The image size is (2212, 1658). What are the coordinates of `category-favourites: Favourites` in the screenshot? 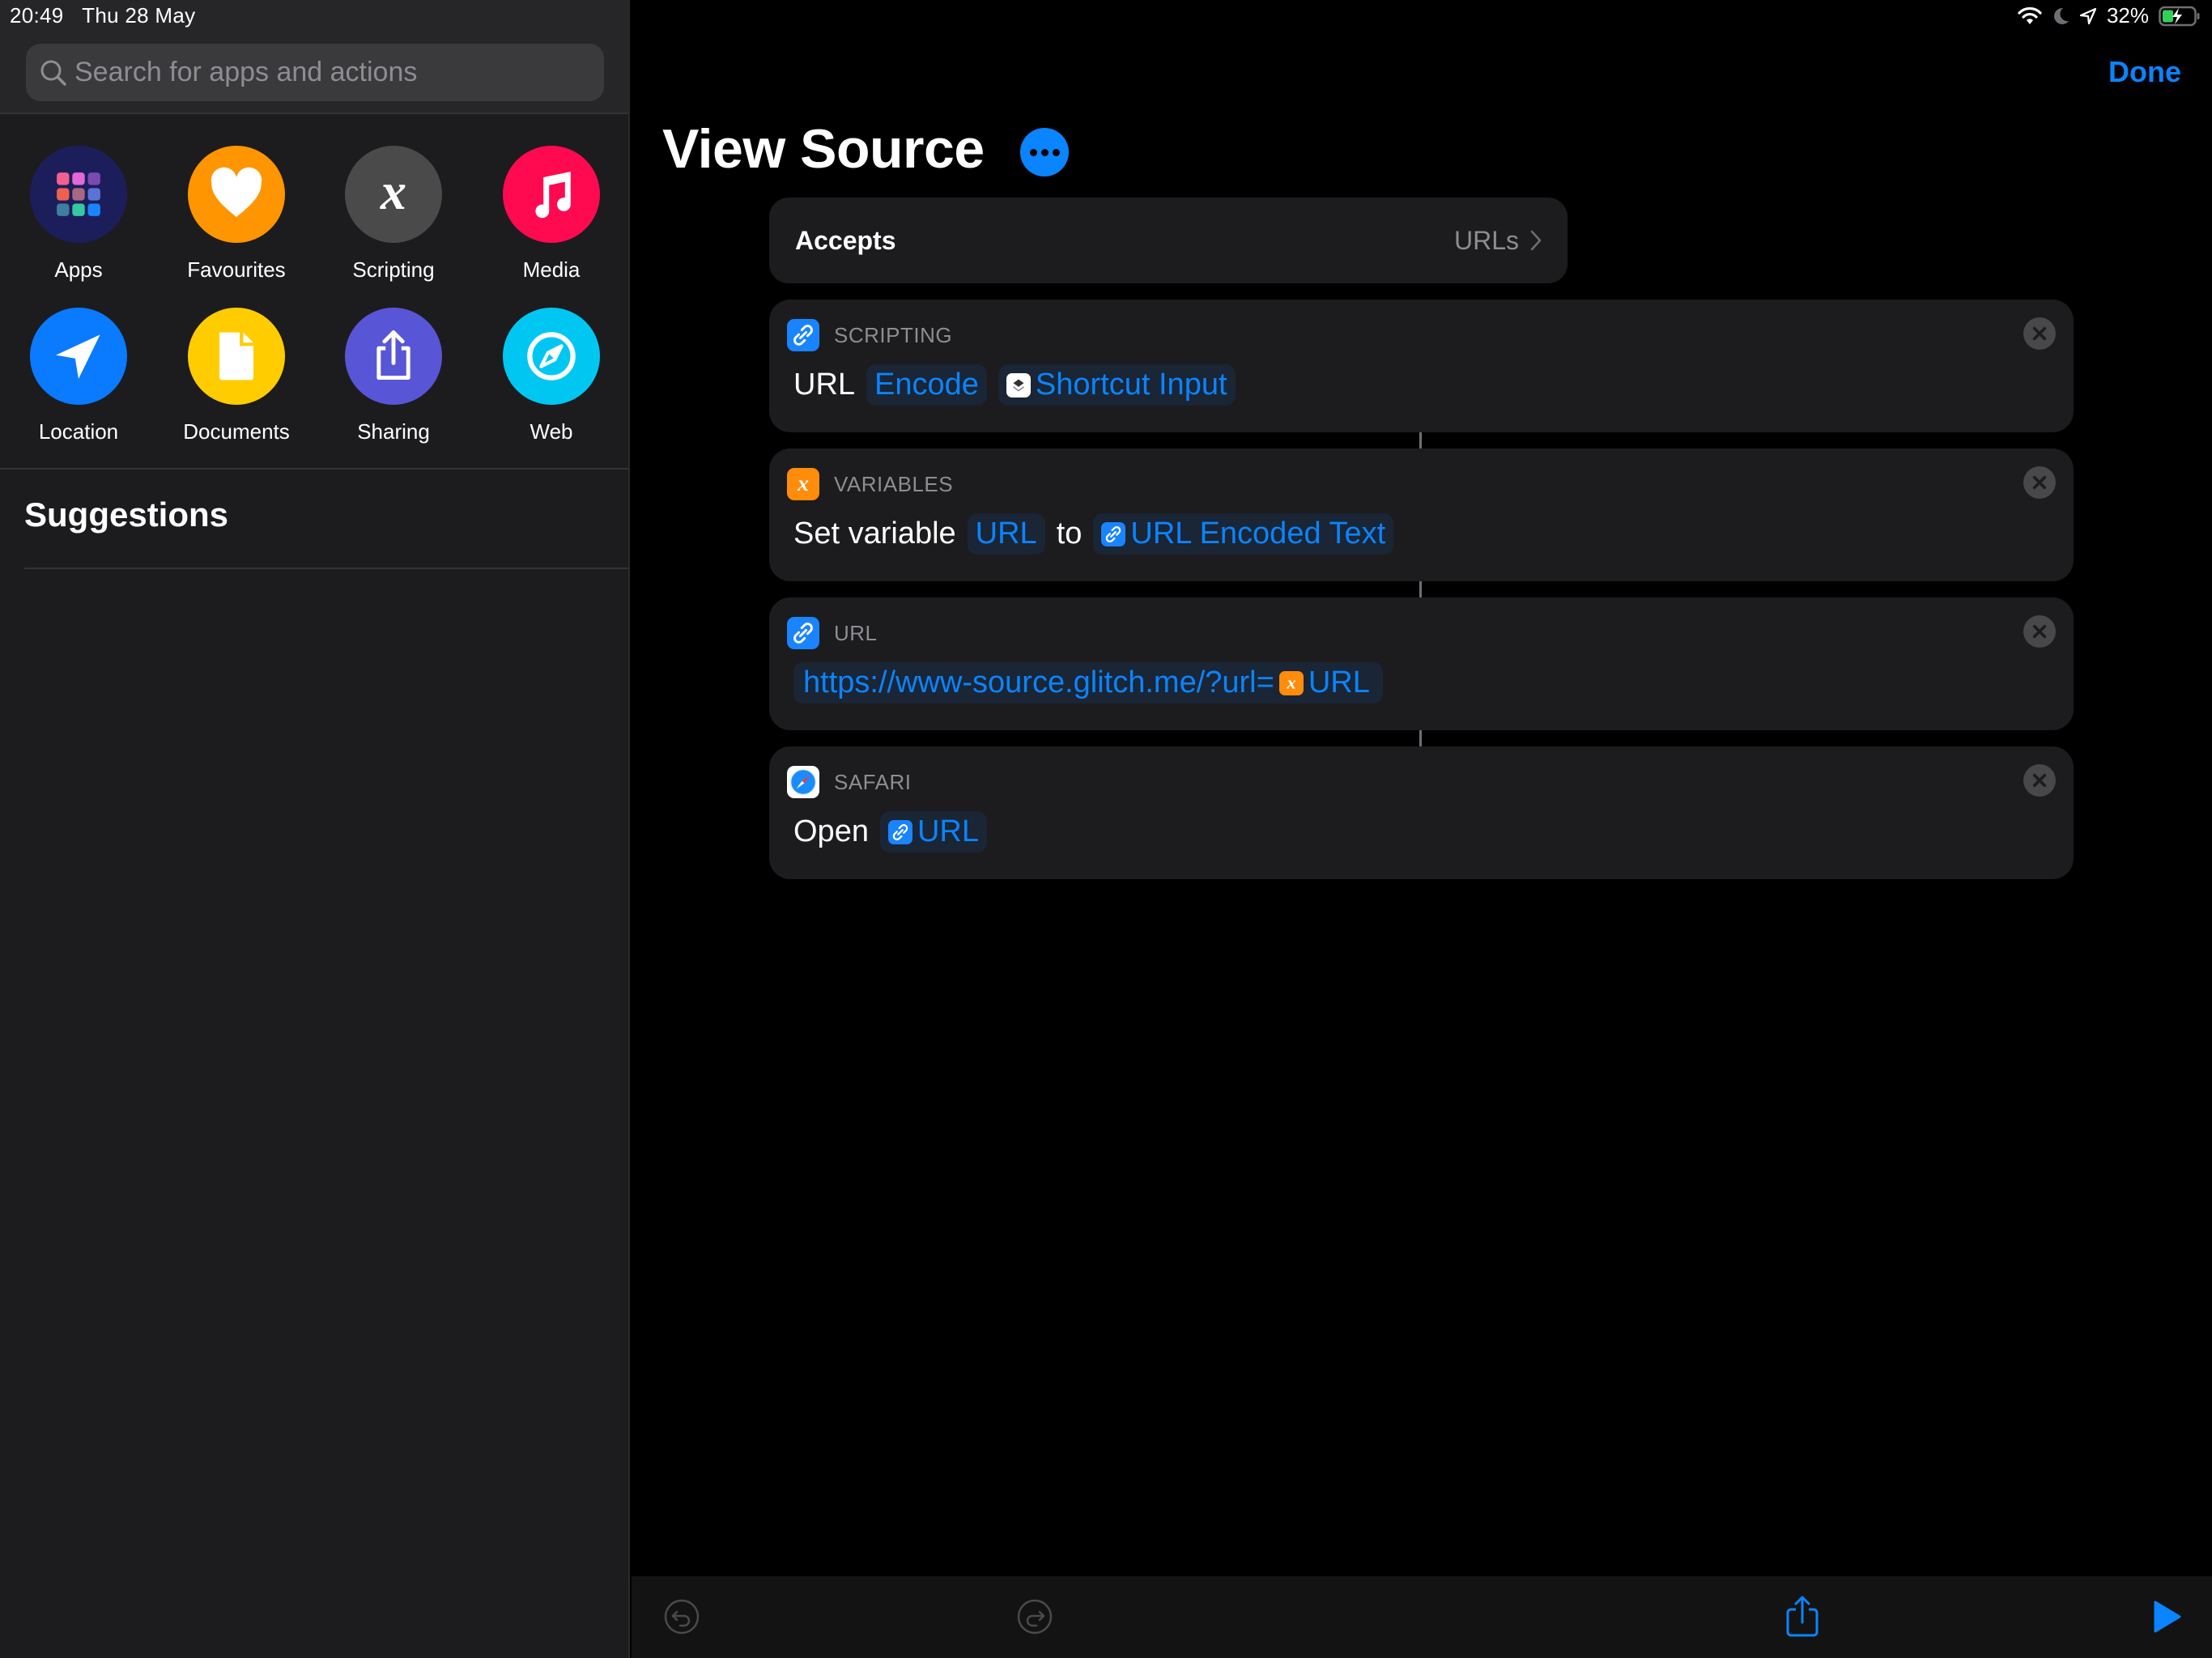 It's located at (236, 214).